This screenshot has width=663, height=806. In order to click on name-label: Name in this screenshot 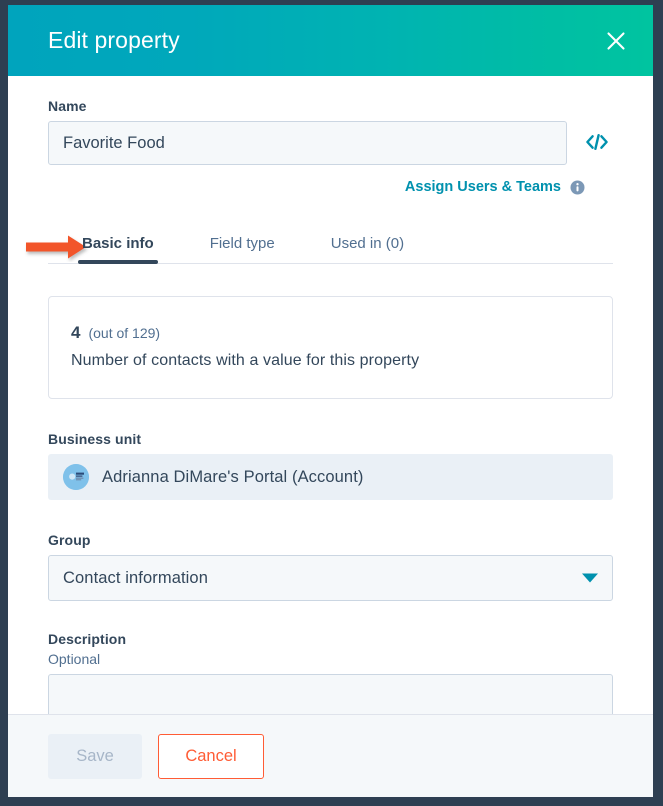, I will do `click(67, 106)`.